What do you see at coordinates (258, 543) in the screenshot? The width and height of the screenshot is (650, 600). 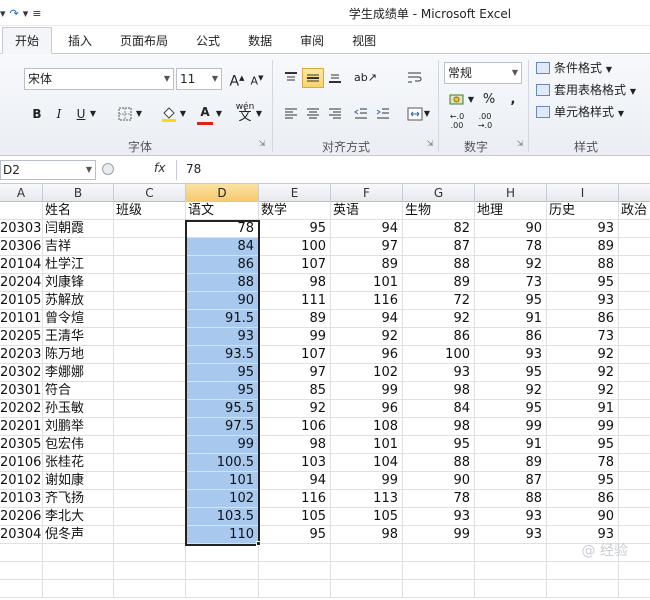 I see `fill-handle` at bounding box center [258, 543].